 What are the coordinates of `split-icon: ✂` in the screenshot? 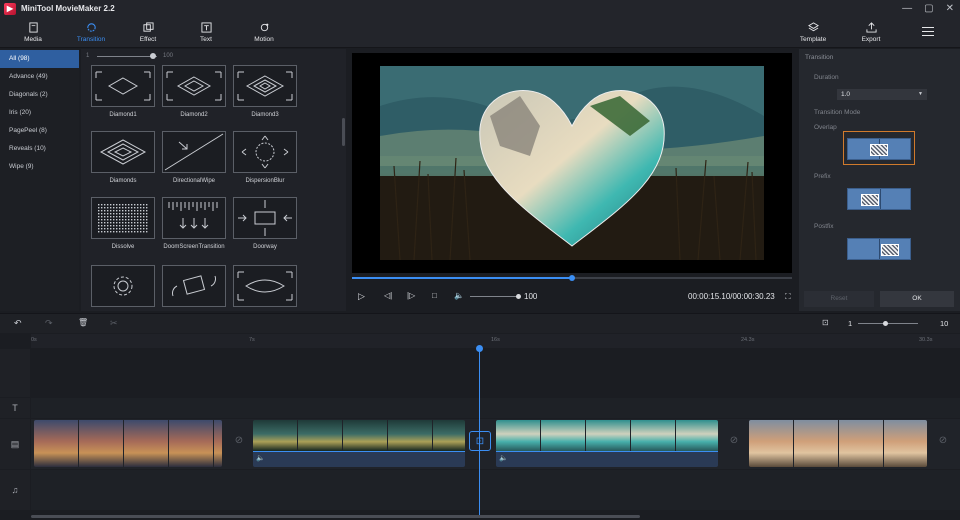 It's located at (114, 323).